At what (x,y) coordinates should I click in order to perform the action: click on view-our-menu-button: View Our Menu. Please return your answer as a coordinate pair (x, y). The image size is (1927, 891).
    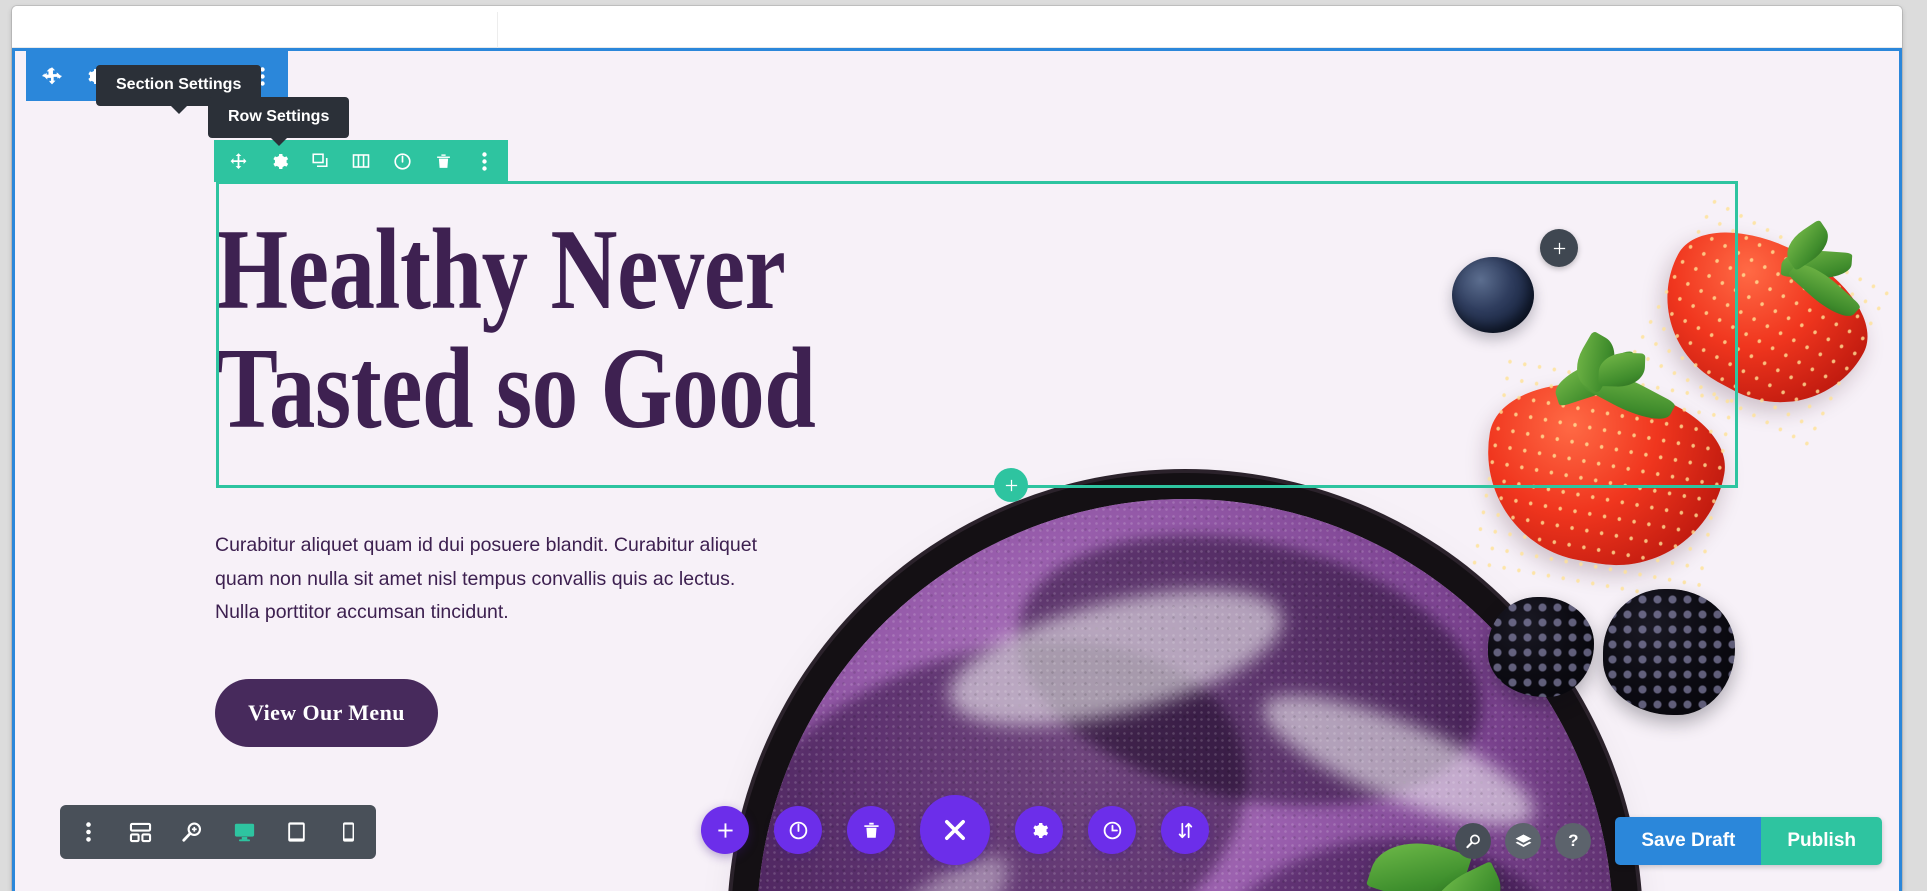
    Looking at the image, I should click on (326, 713).